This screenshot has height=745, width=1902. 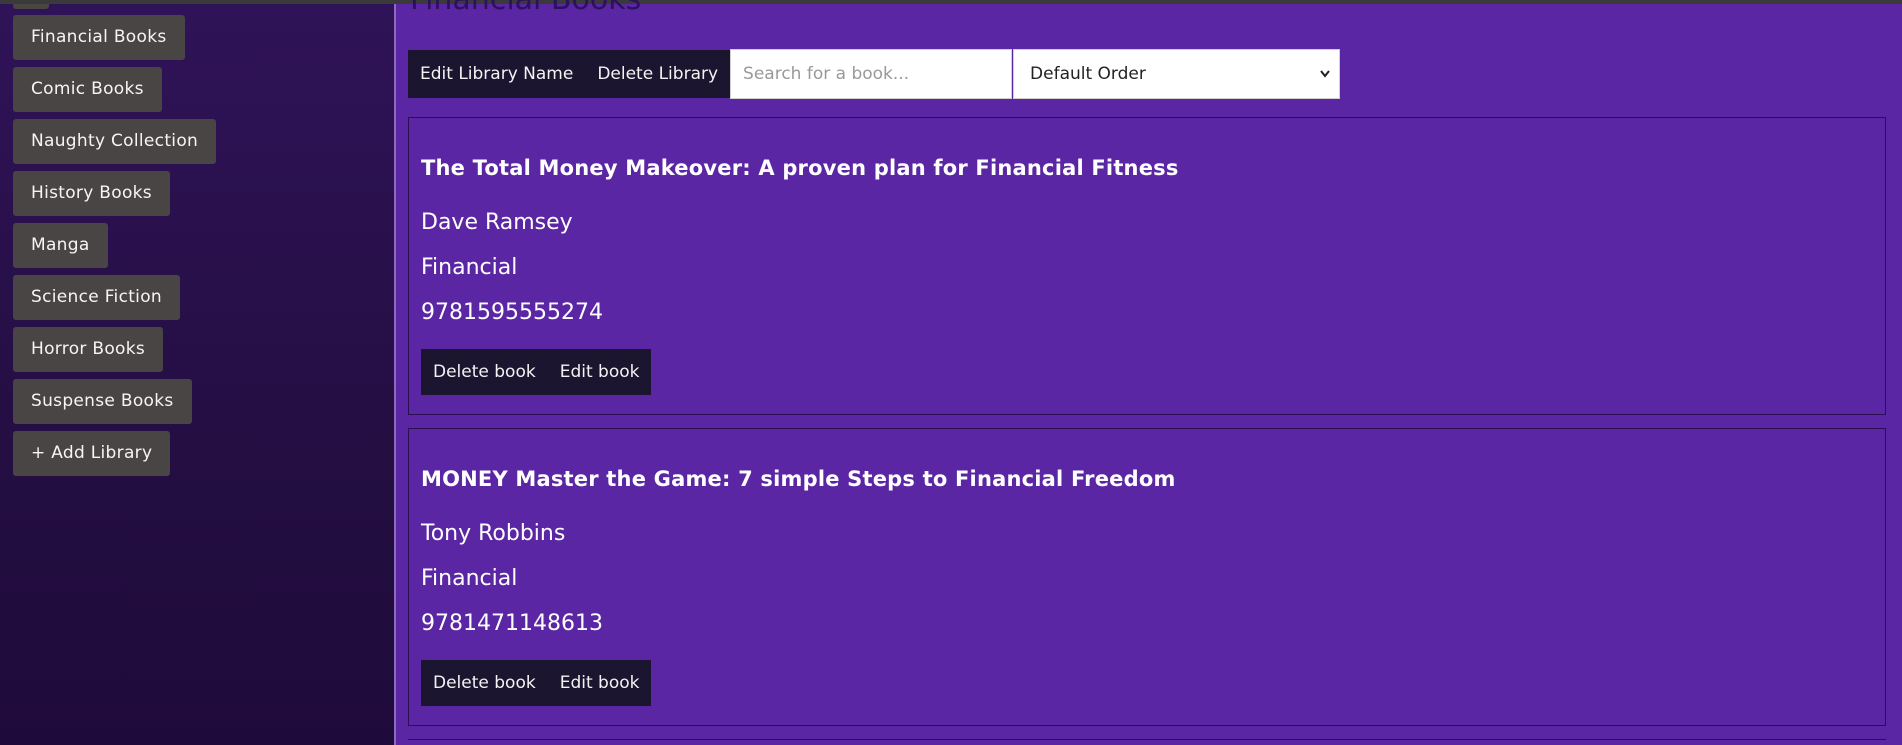 What do you see at coordinates (512, 312) in the screenshot?
I see `book-isbn: 9781595555274` at bounding box center [512, 312].